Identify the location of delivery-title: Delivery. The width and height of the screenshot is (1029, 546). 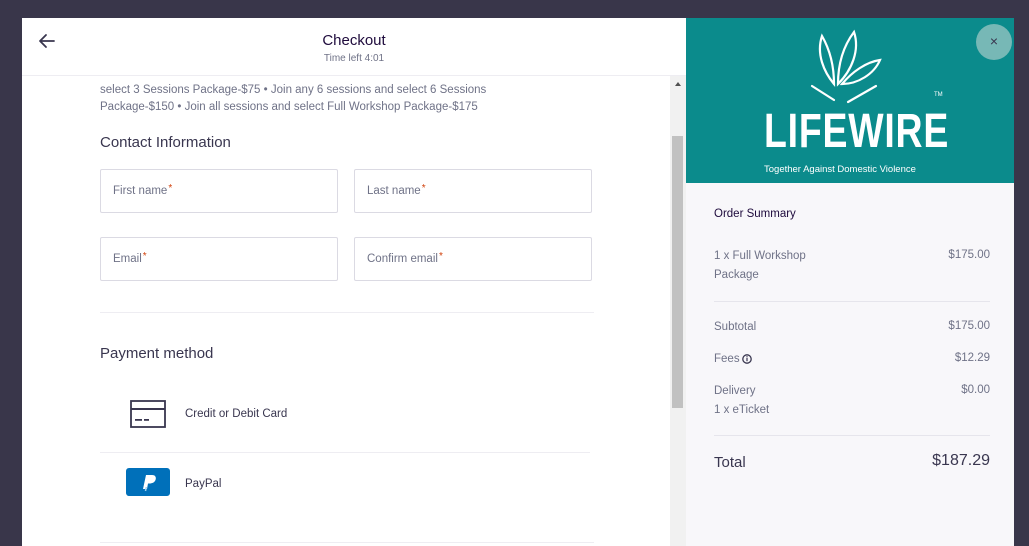
(735, 391).